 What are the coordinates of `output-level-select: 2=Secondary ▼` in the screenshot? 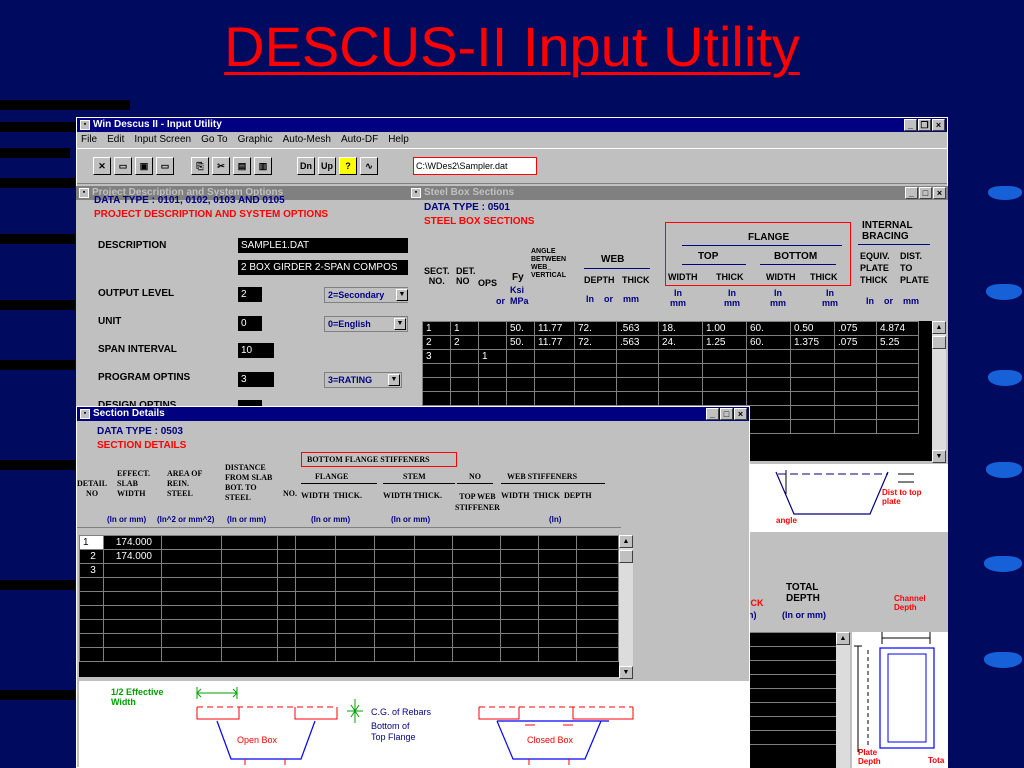 It's located at (367, 295).